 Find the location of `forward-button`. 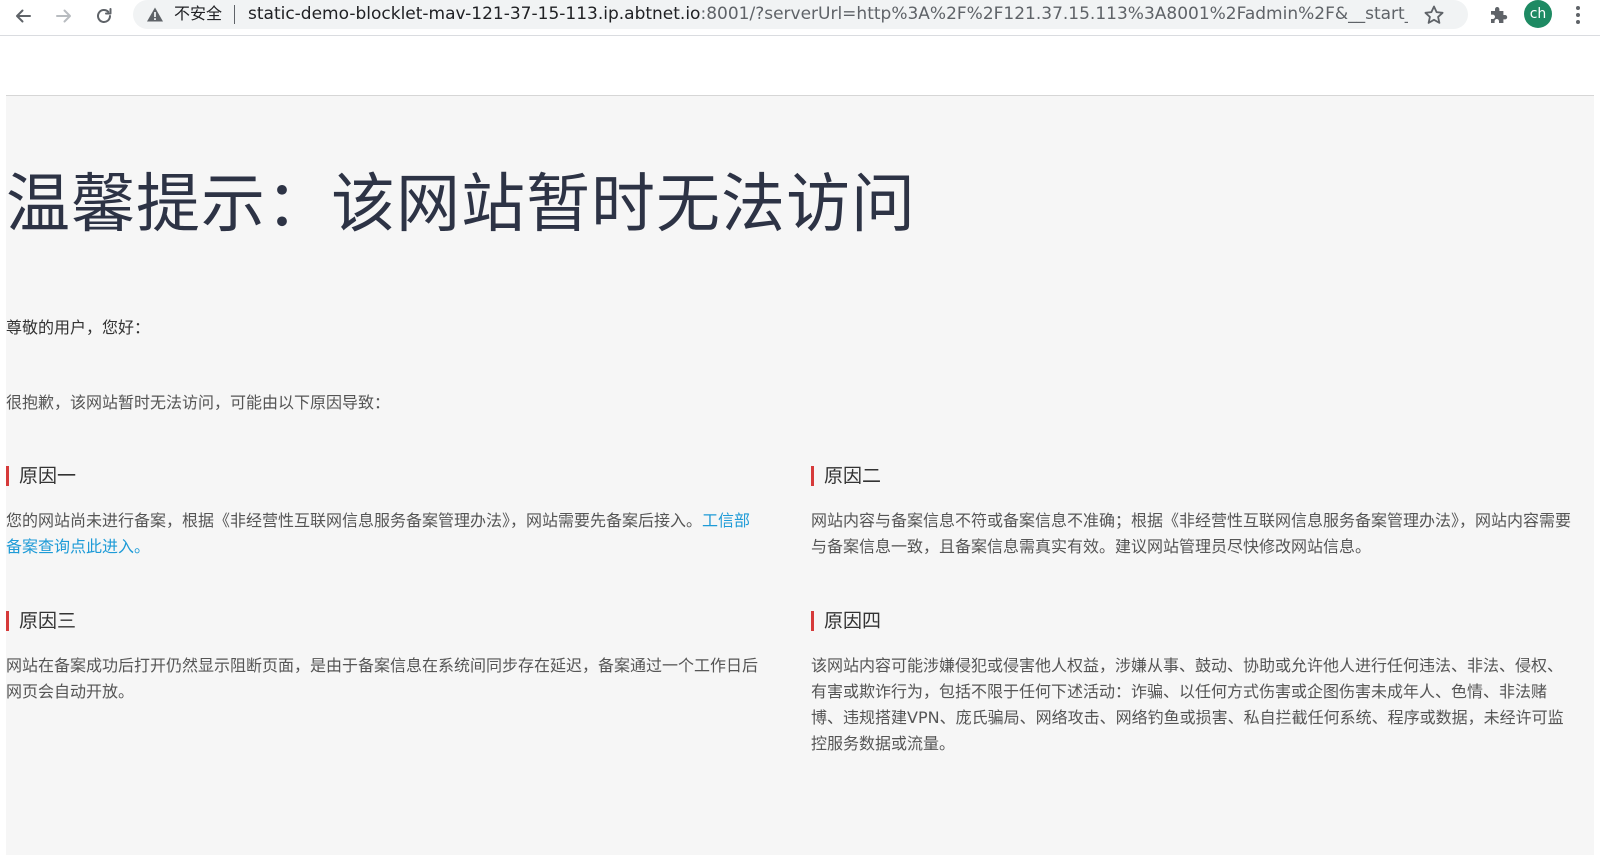

forward-button is located at coordinates (64, 16).